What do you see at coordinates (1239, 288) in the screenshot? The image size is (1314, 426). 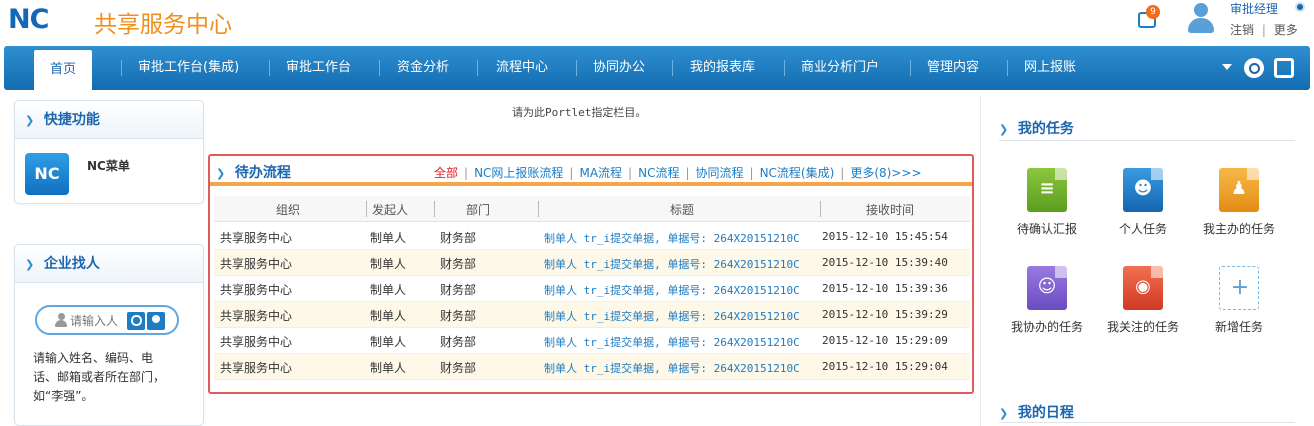 I see `add-task-icon: +` at bounding box center [1239, 288].